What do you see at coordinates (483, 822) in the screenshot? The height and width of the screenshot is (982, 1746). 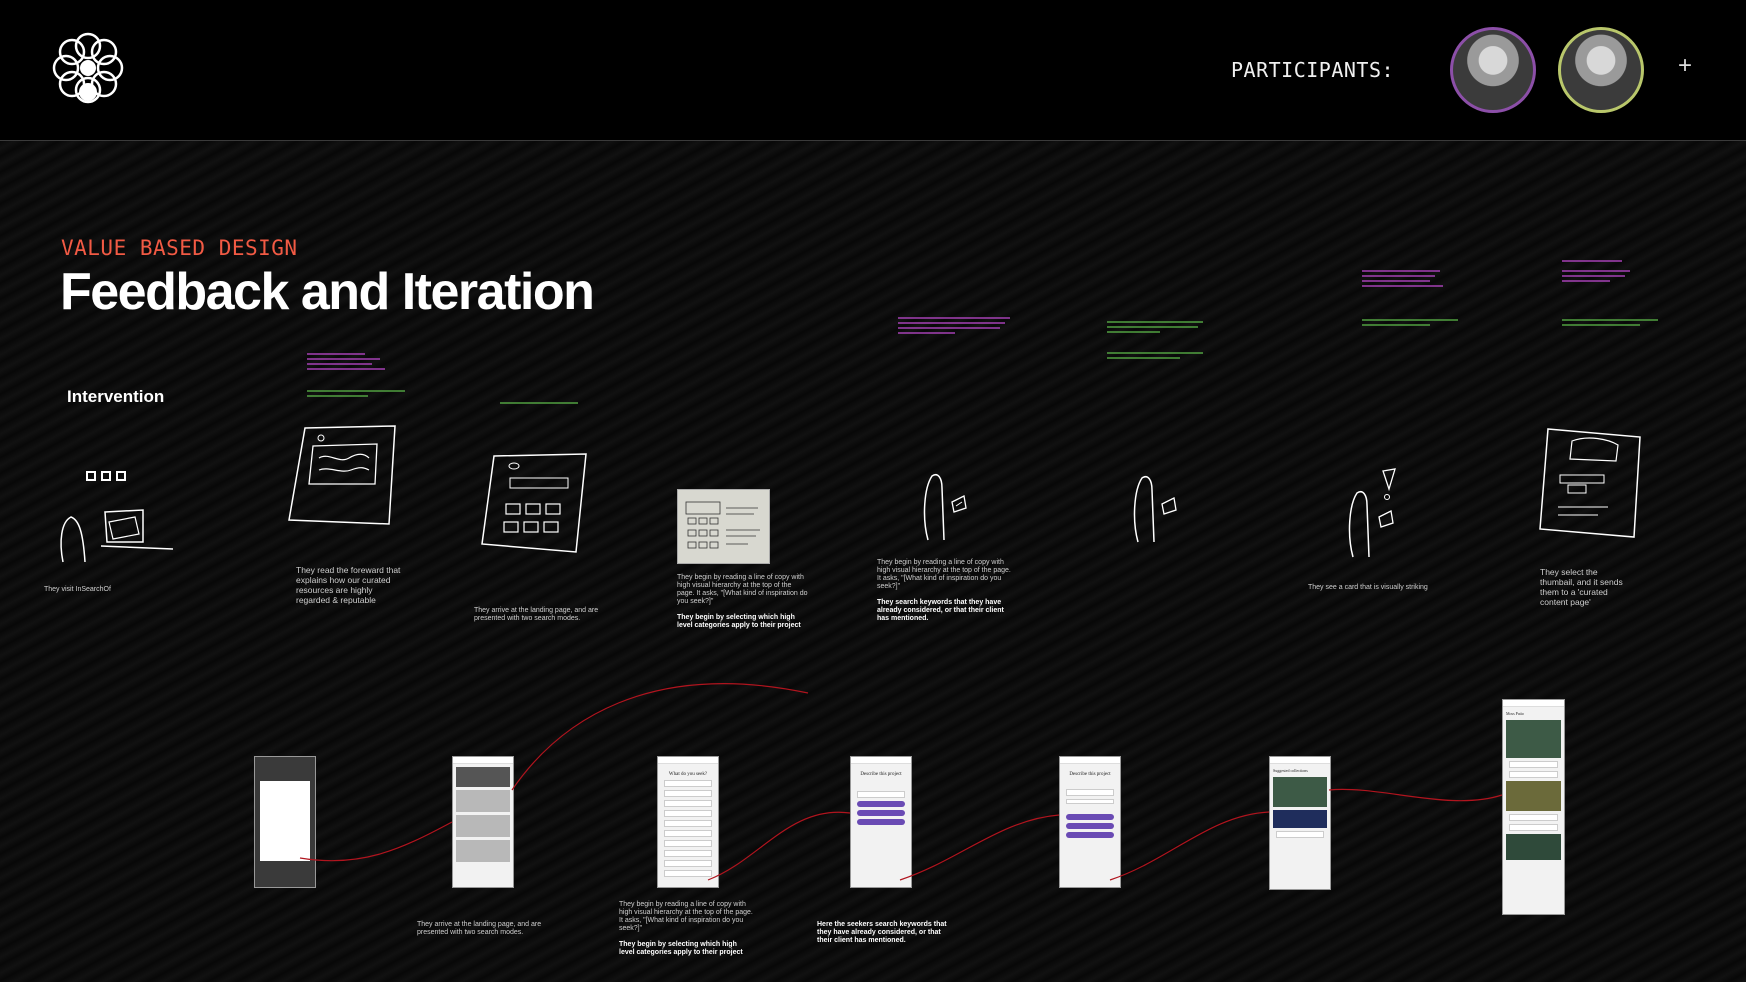 I see `screen-landing` at bounding box center [483, 822].